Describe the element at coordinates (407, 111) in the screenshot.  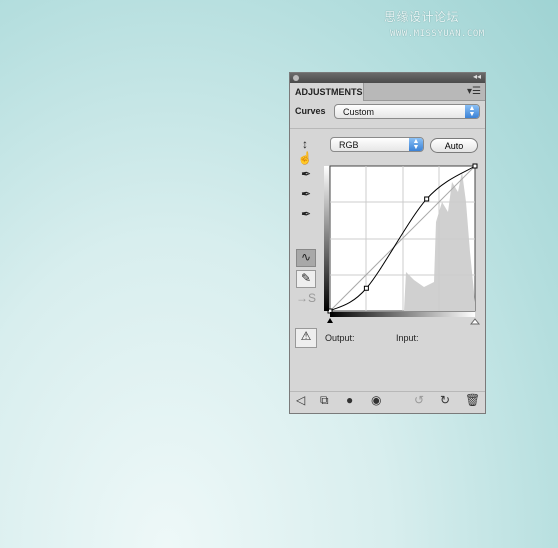
I see `preset-select: Custom ▲ ▼` at that location.